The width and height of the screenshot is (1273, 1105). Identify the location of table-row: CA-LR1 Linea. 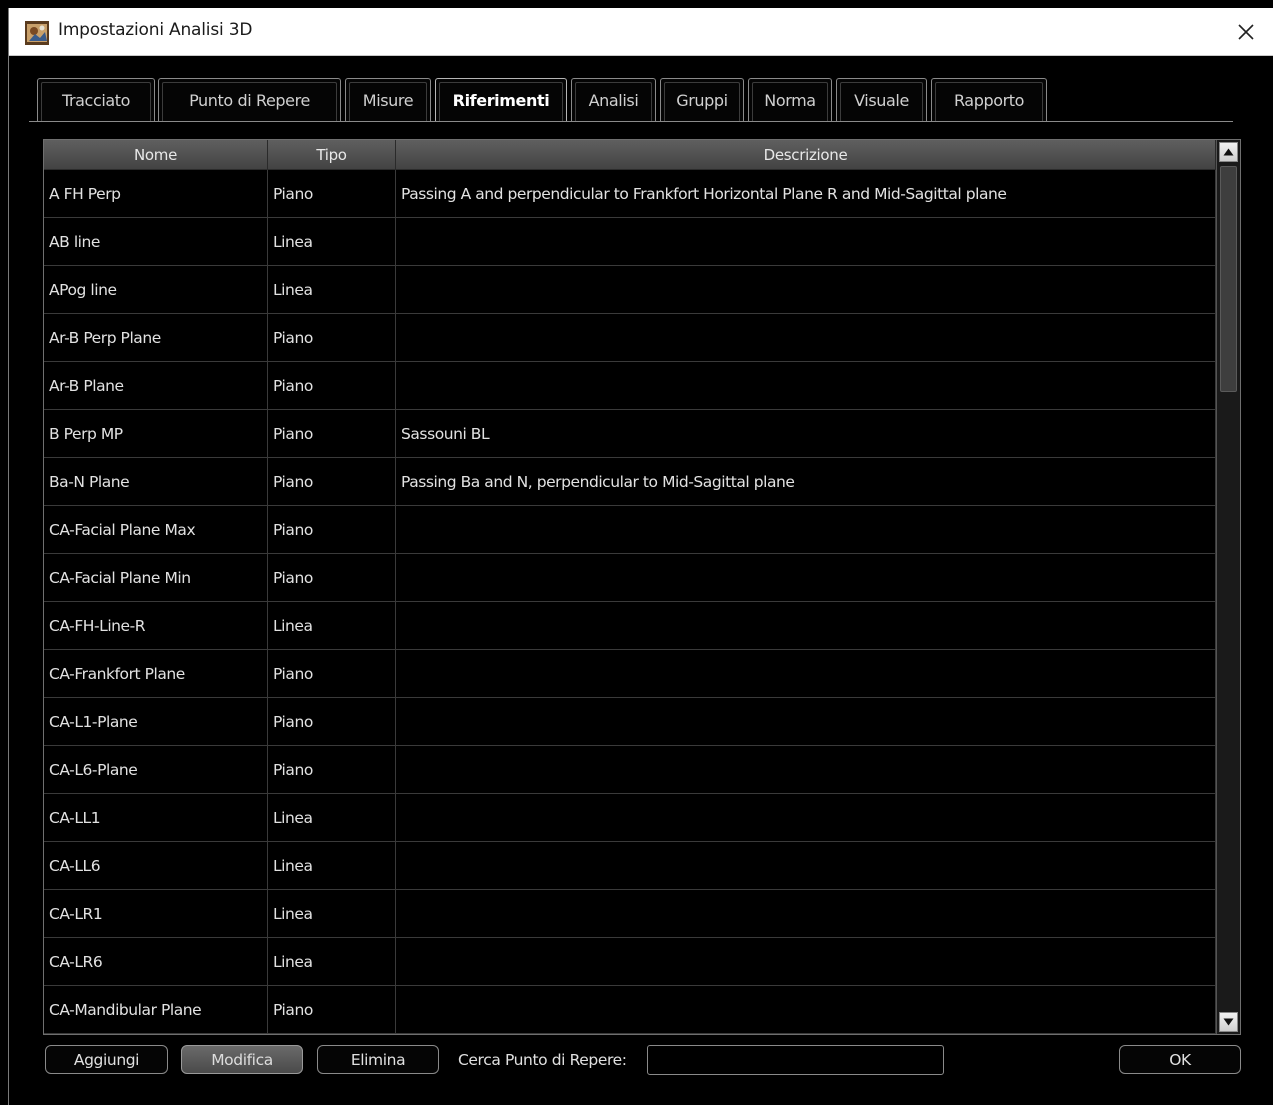
(630, 914).